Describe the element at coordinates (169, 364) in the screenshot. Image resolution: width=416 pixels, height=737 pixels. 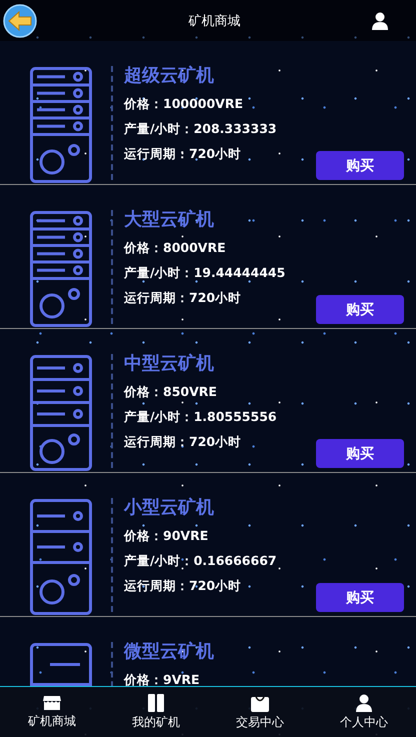
I see `machine-name: 中型云矿机` at that location.